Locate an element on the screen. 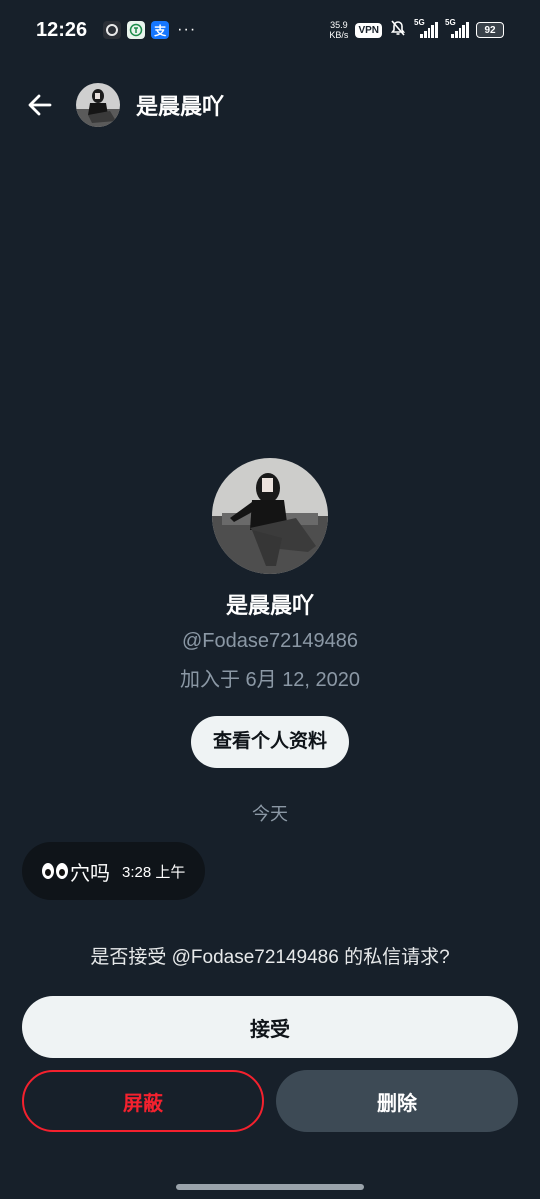 Image resolution: width=540 pixels, height=1199 pixels. back-button is located at coordinates (40, 105).